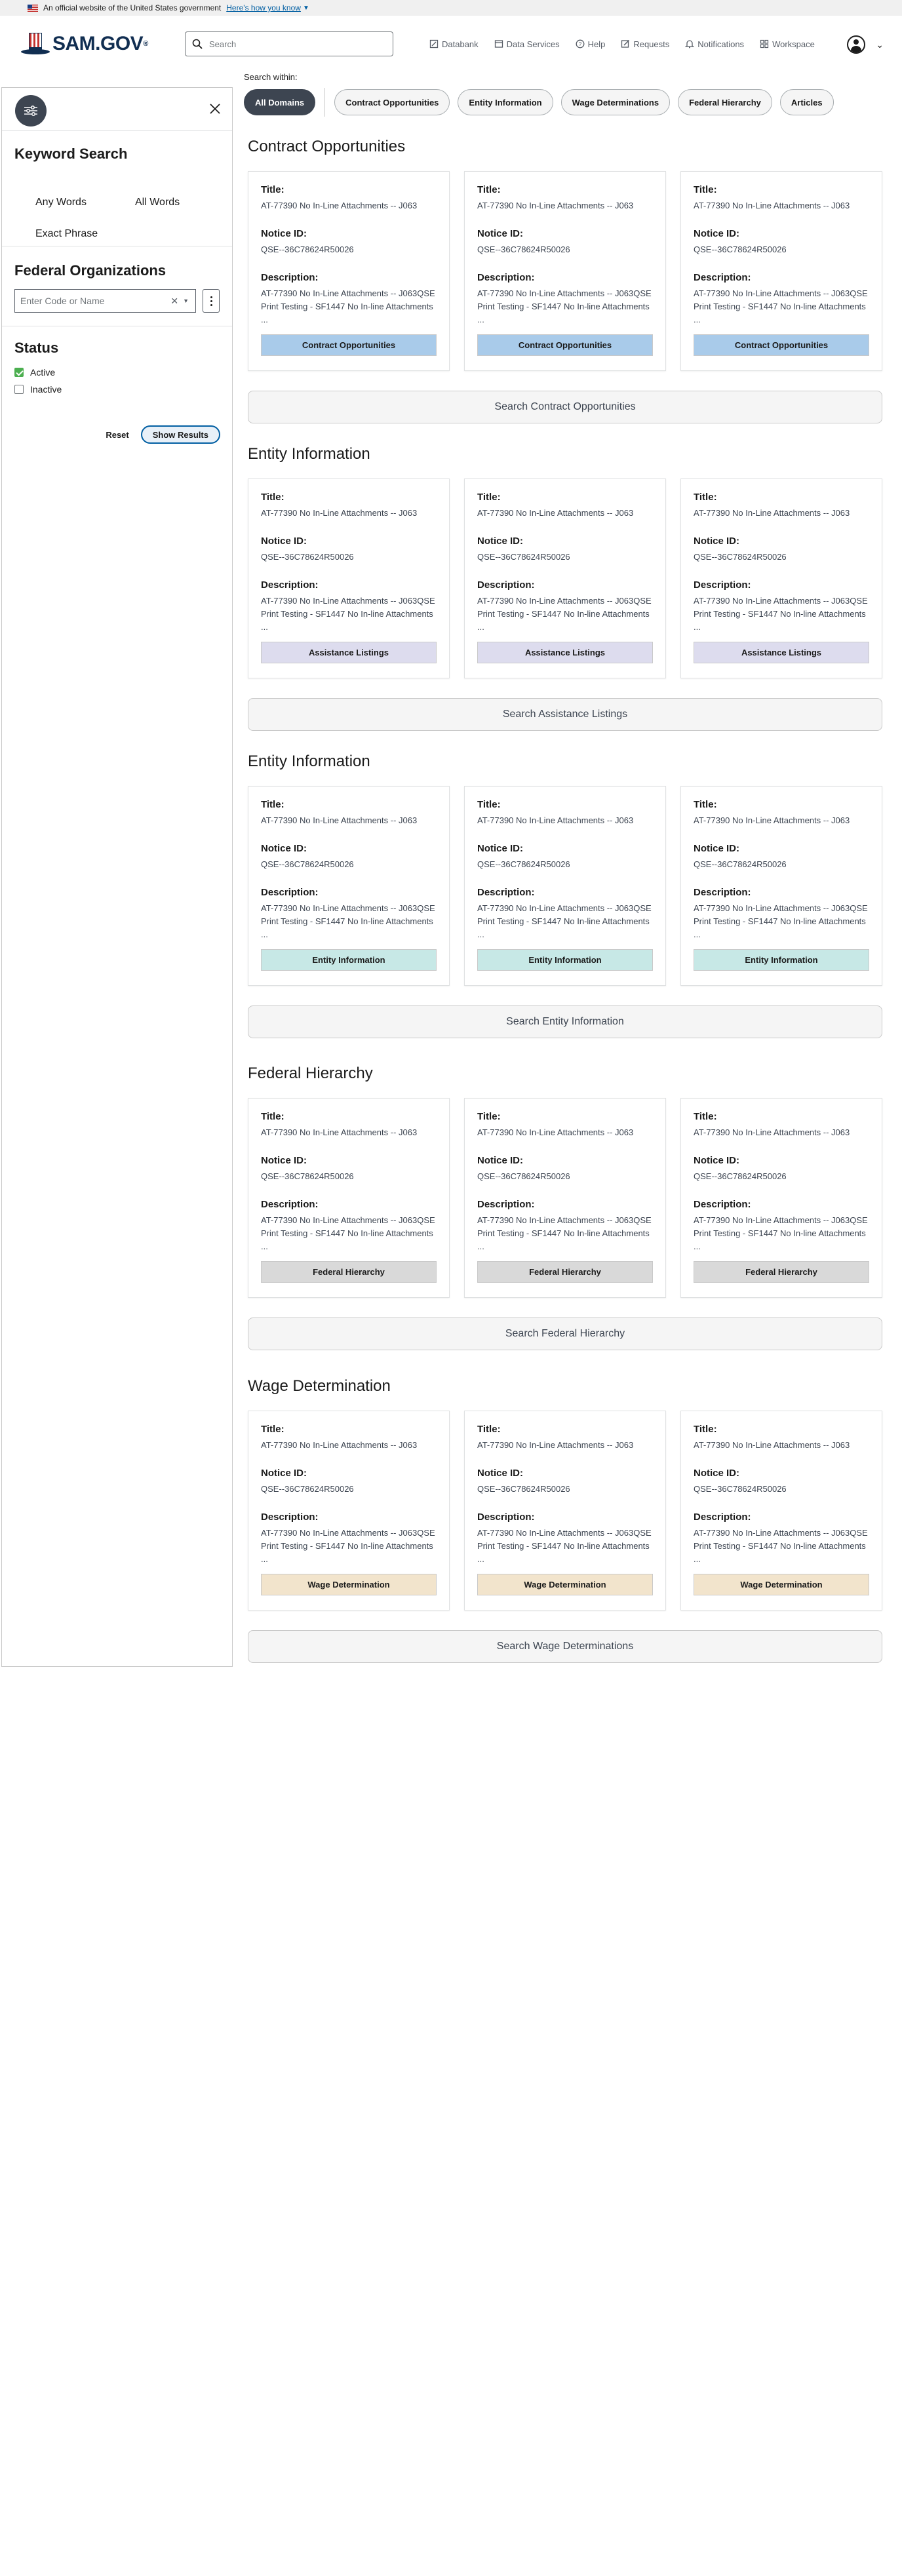 The image size is (902, 2576). I want to click on search-all-button: Search Assistance Listings, so click(565, 714).